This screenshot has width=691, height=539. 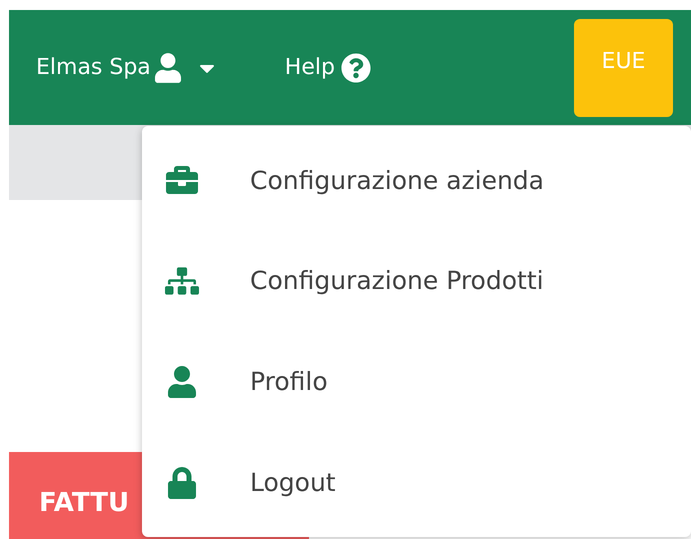 What do you see at coordinates (167, 67) in the screenshot?
I see `user-icon` at bounding box center [167, 67].